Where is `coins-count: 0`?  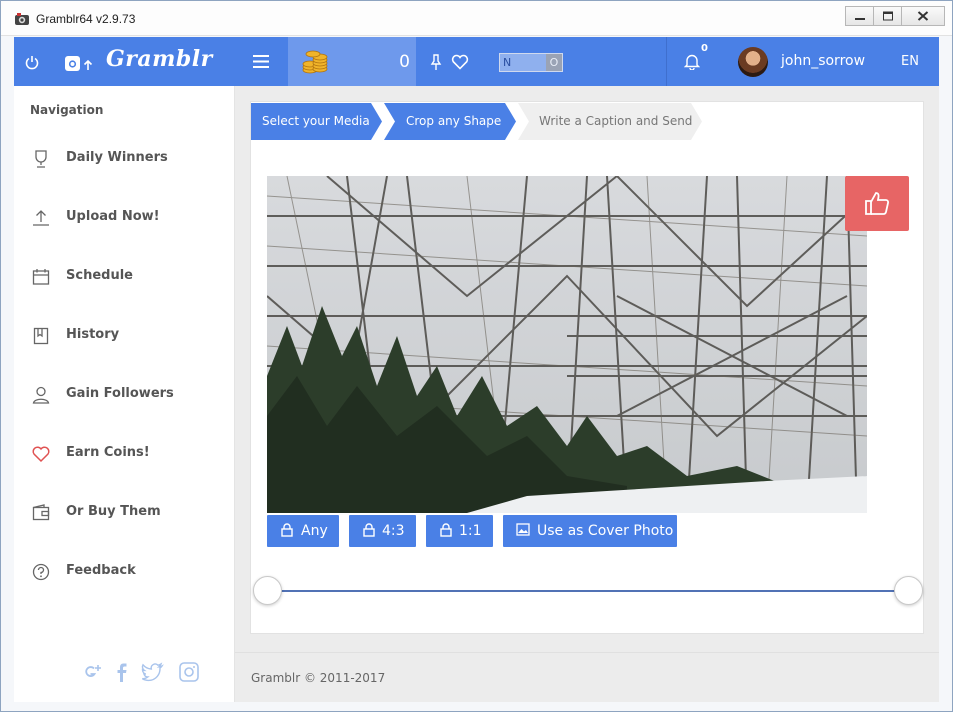
coins-count: 0 is located at coordinates (404, 62).